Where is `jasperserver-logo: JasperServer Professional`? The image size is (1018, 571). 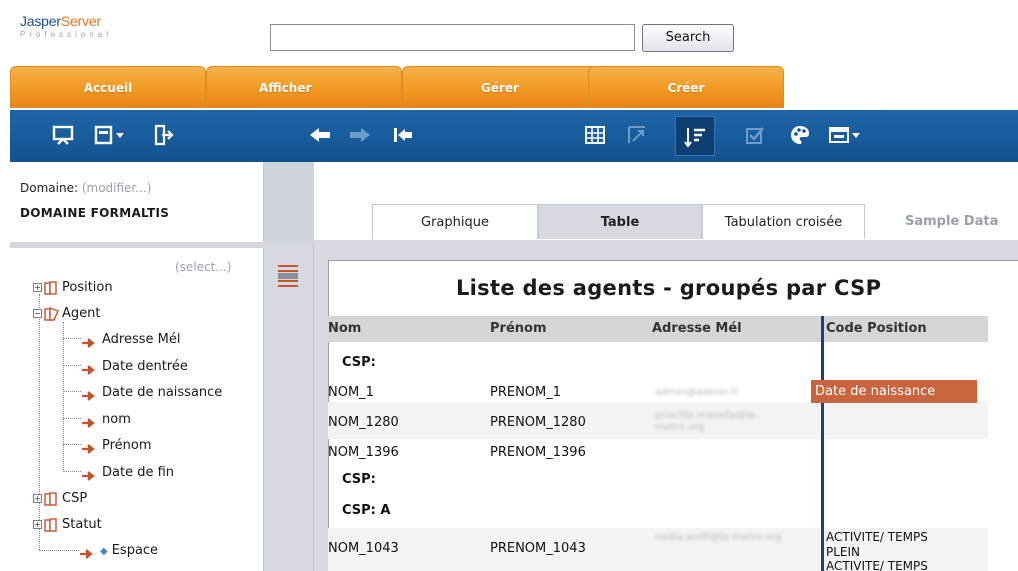 jasperserver-logo: JasperServer Professional is located at coordinates (66, 26).